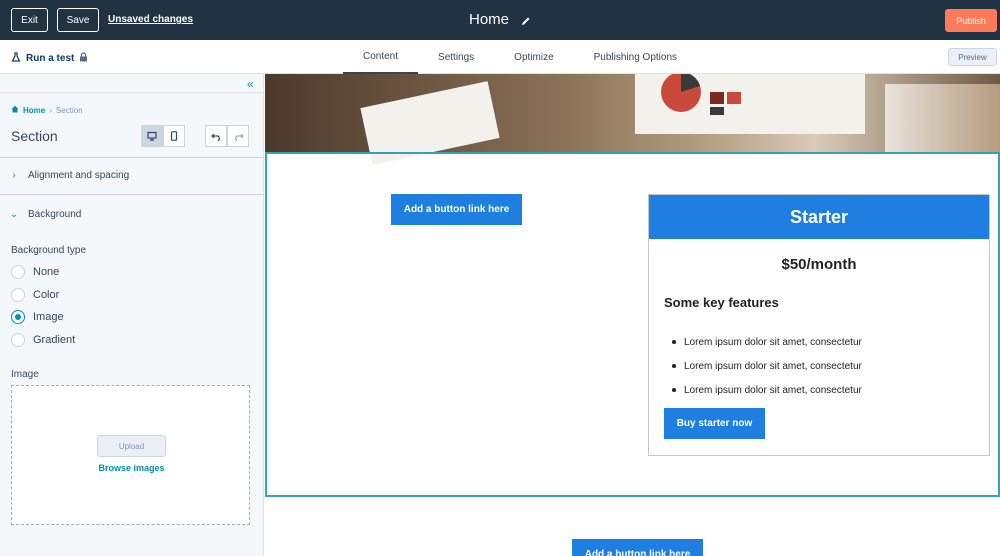 This screenshot has height=556, width=1000. I want to click on tab-publishing-options: Publishing Options, so click(635, 57).